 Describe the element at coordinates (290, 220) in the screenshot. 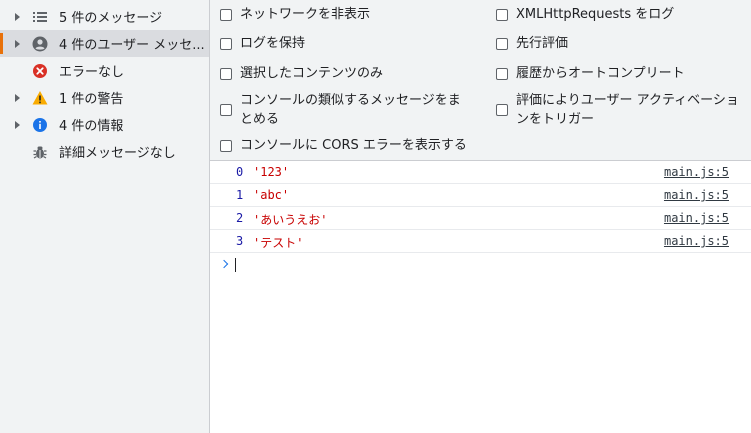

I see `log-string-value: 'あいうえお'` at that location.